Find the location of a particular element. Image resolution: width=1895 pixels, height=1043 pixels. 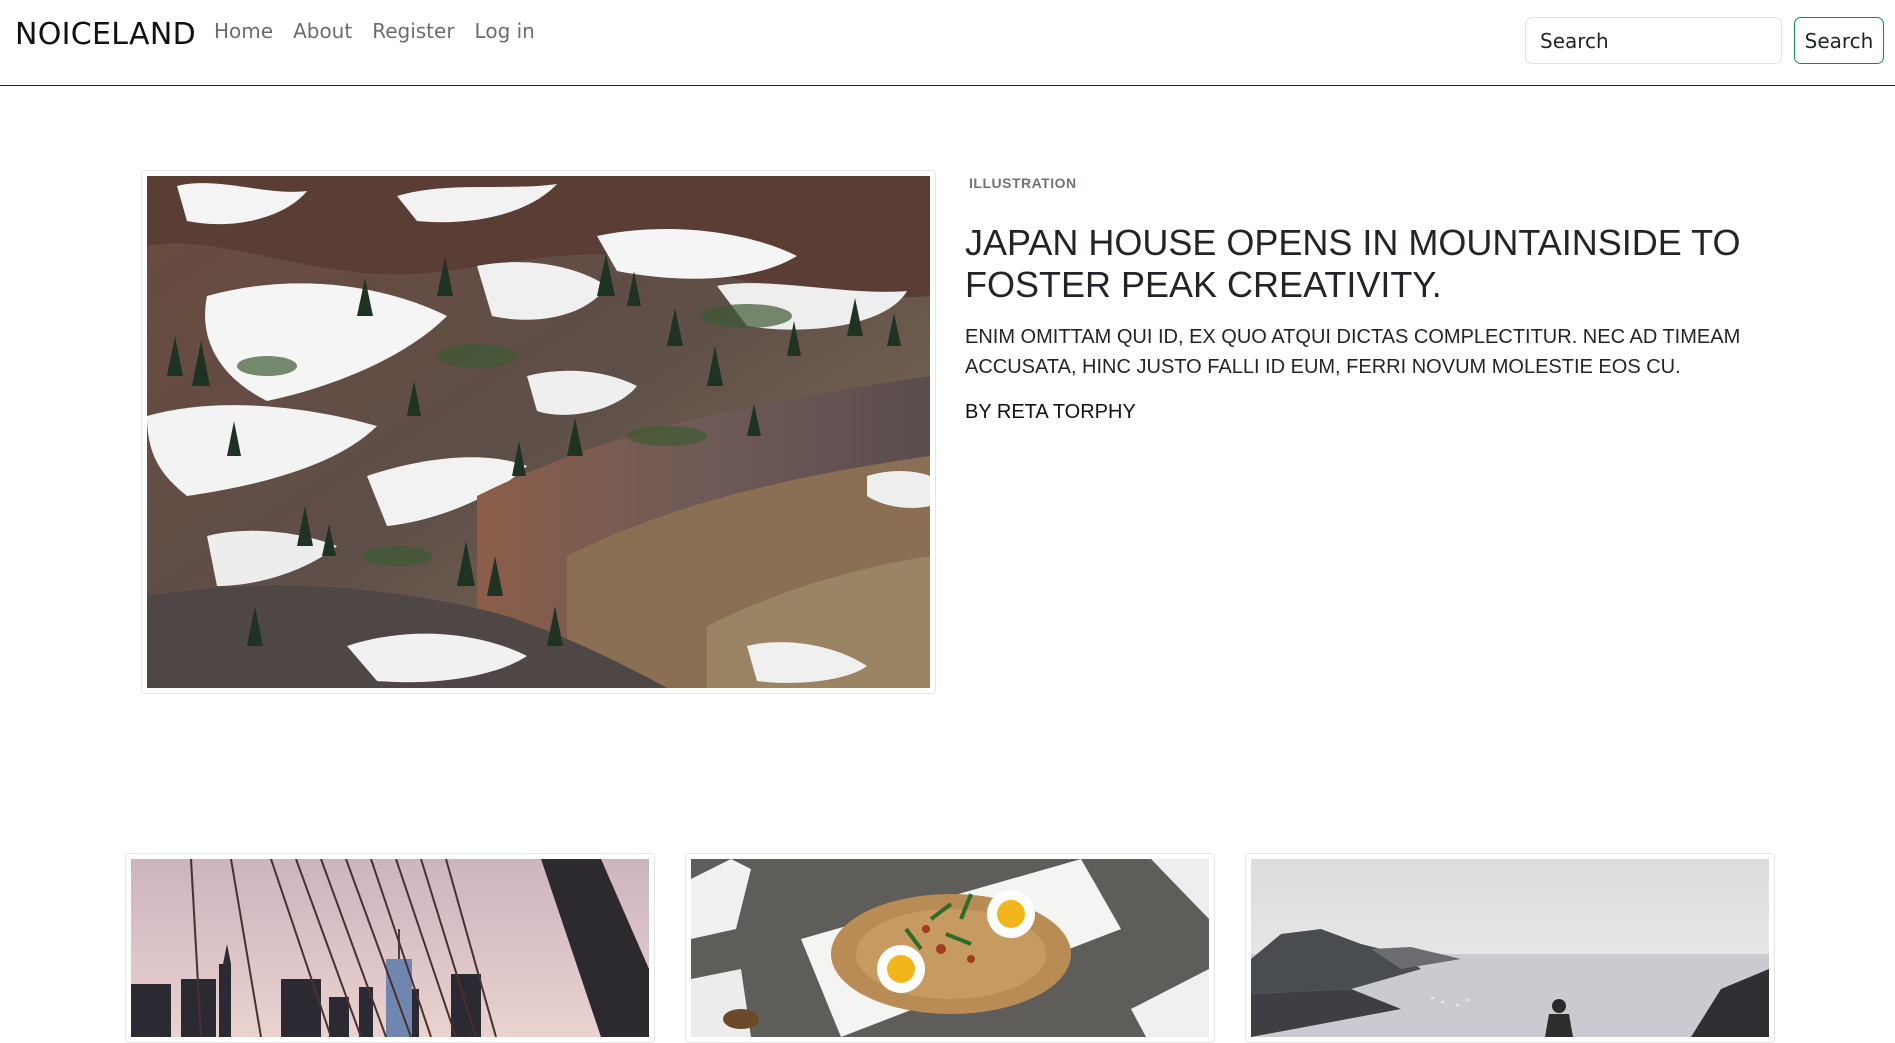

brand-logo: NOICELAND is located at coordinates (105, 34).